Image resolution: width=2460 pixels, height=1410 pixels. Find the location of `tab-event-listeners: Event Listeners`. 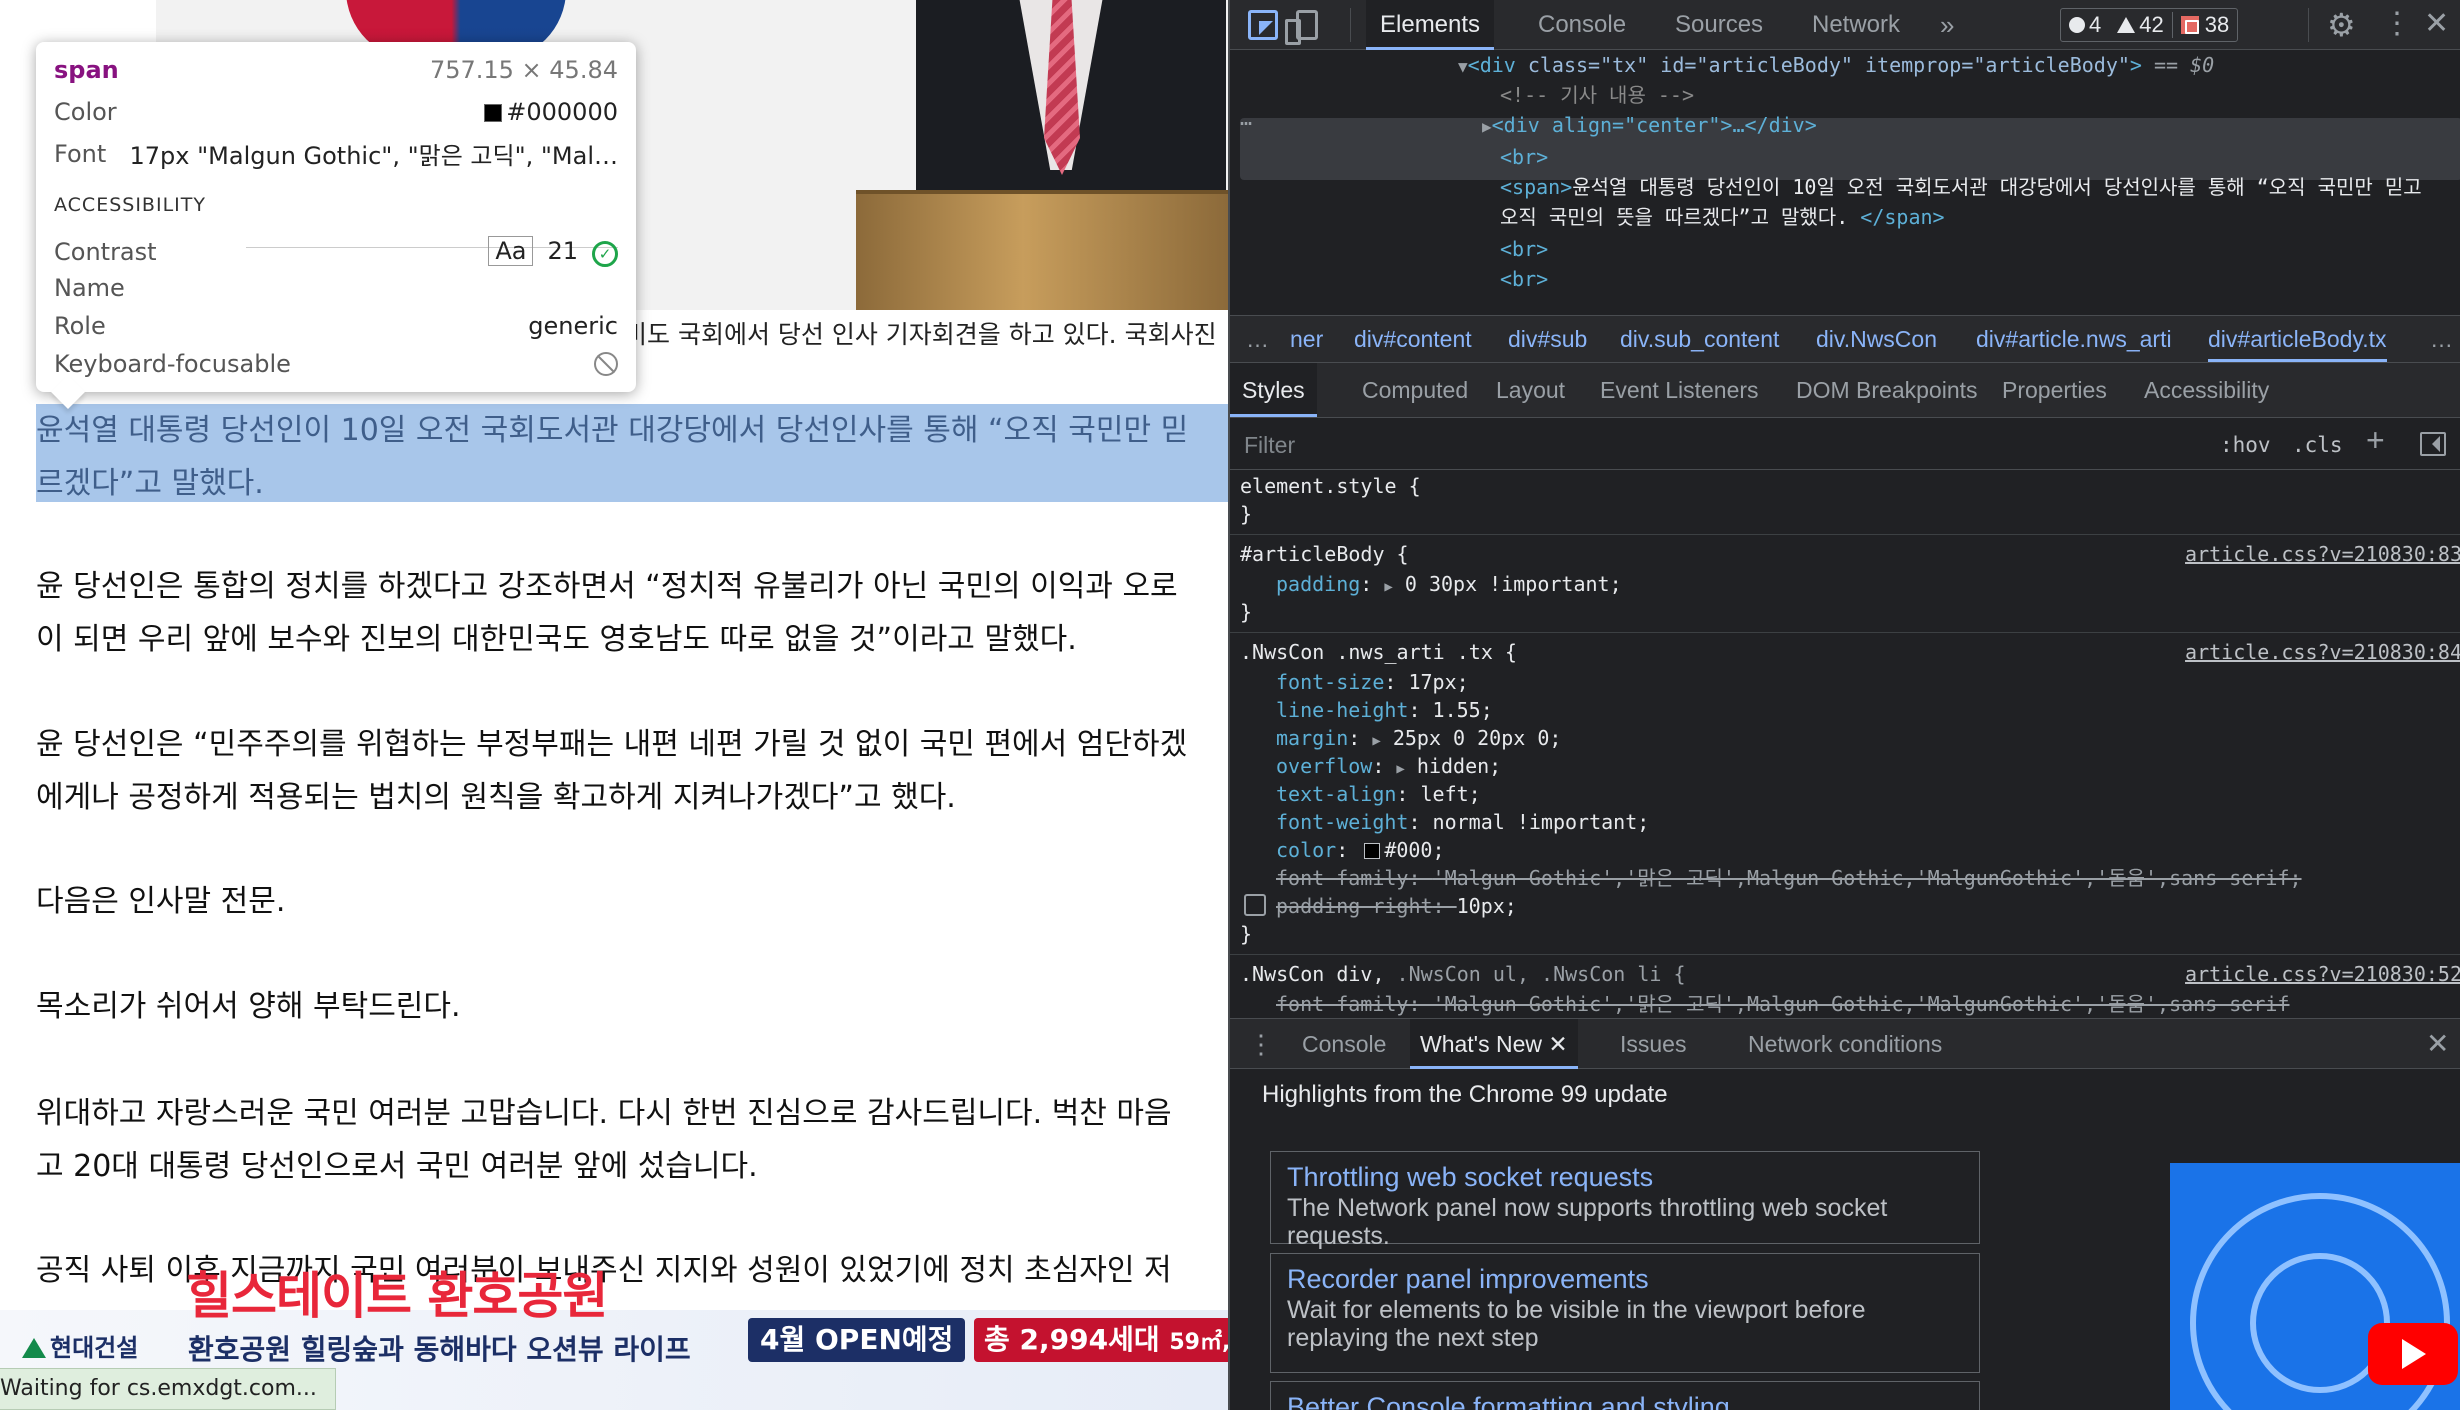

tab-event-listeners: Event Listeners is located at coordinates (1679, 390).